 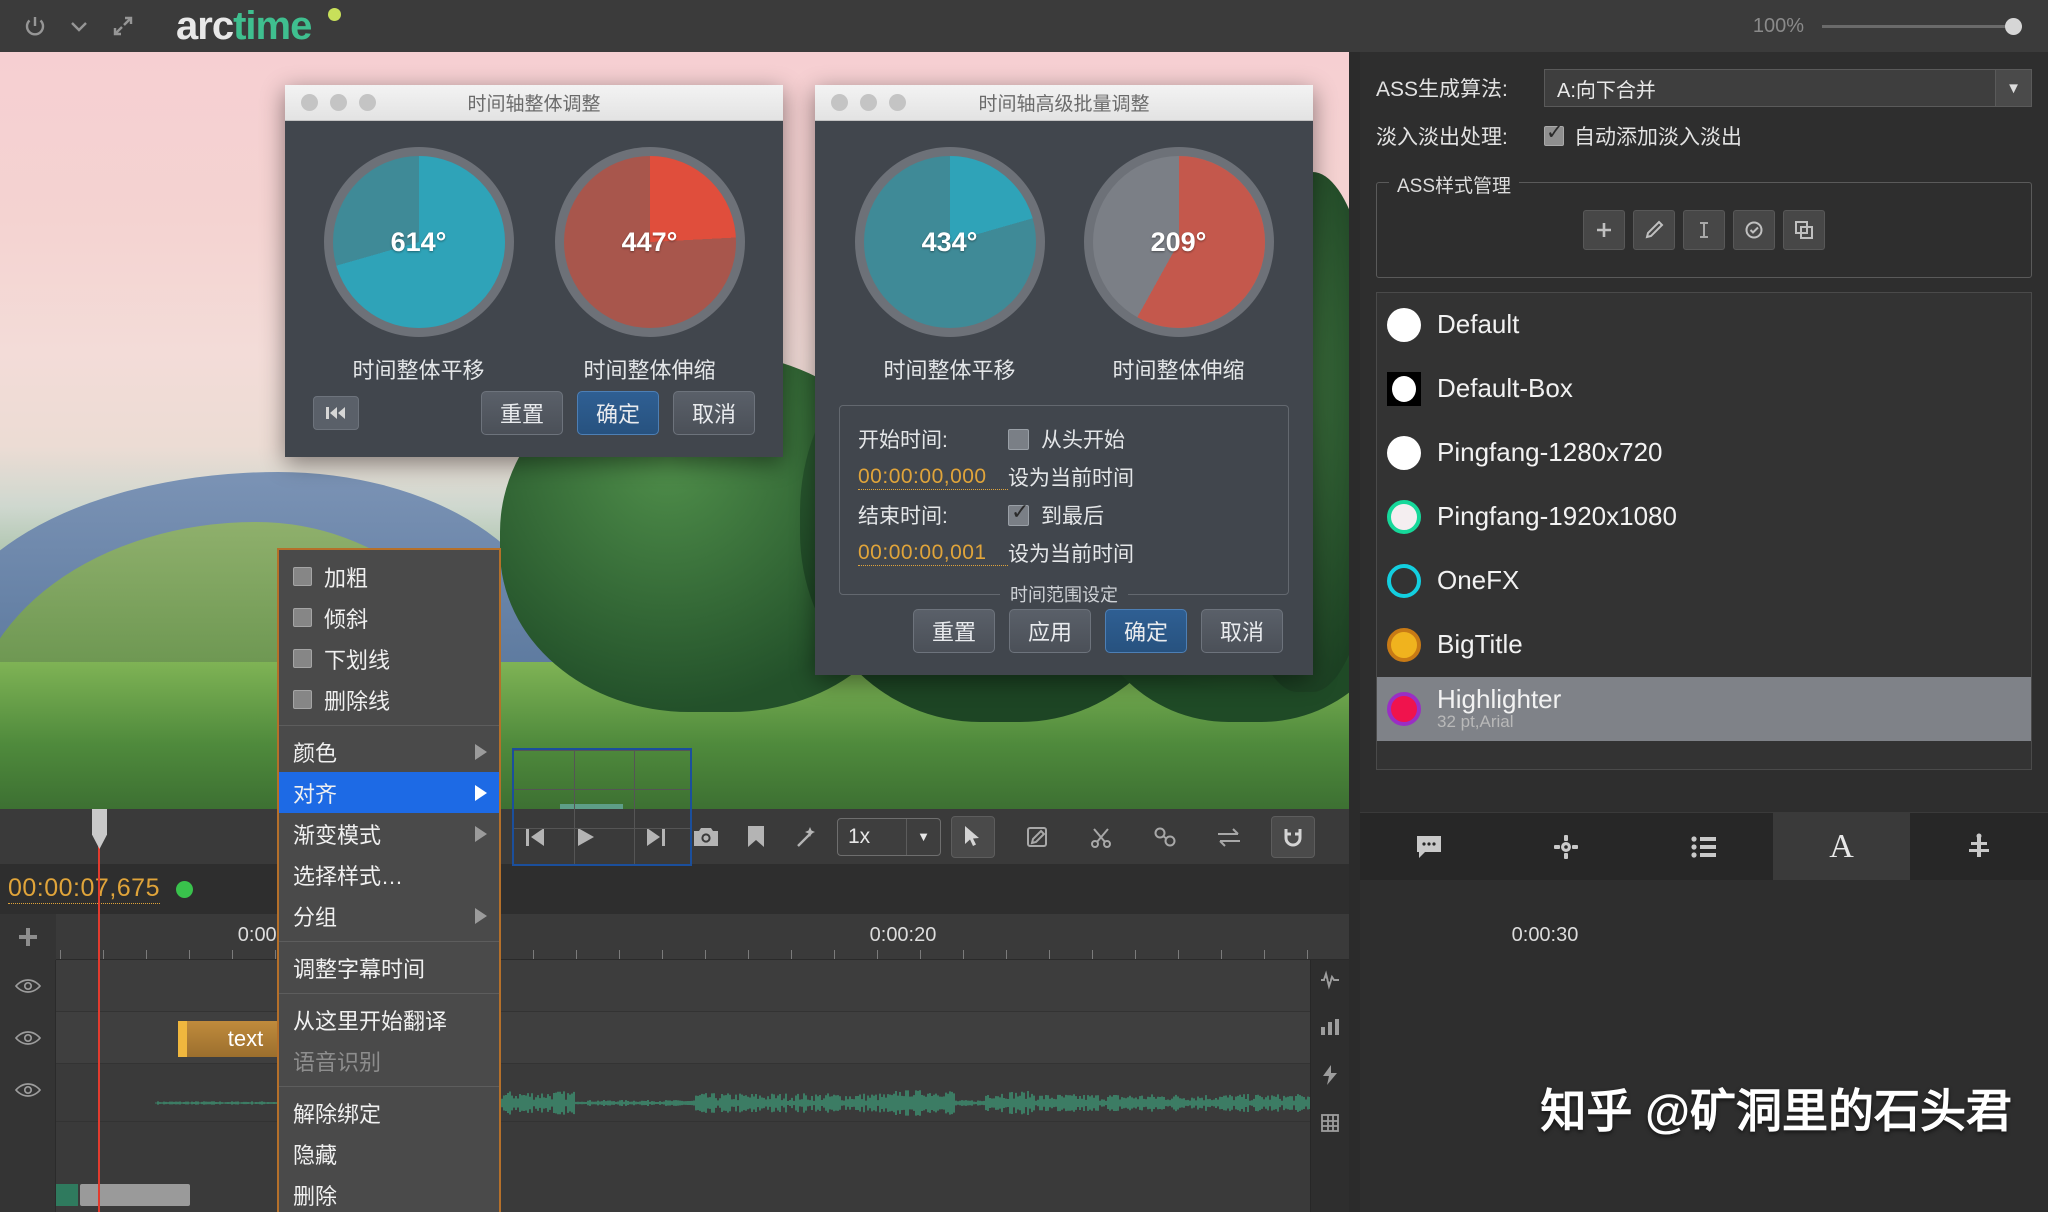 I want to click on window-minimize-button, so click(x=338, y=102).